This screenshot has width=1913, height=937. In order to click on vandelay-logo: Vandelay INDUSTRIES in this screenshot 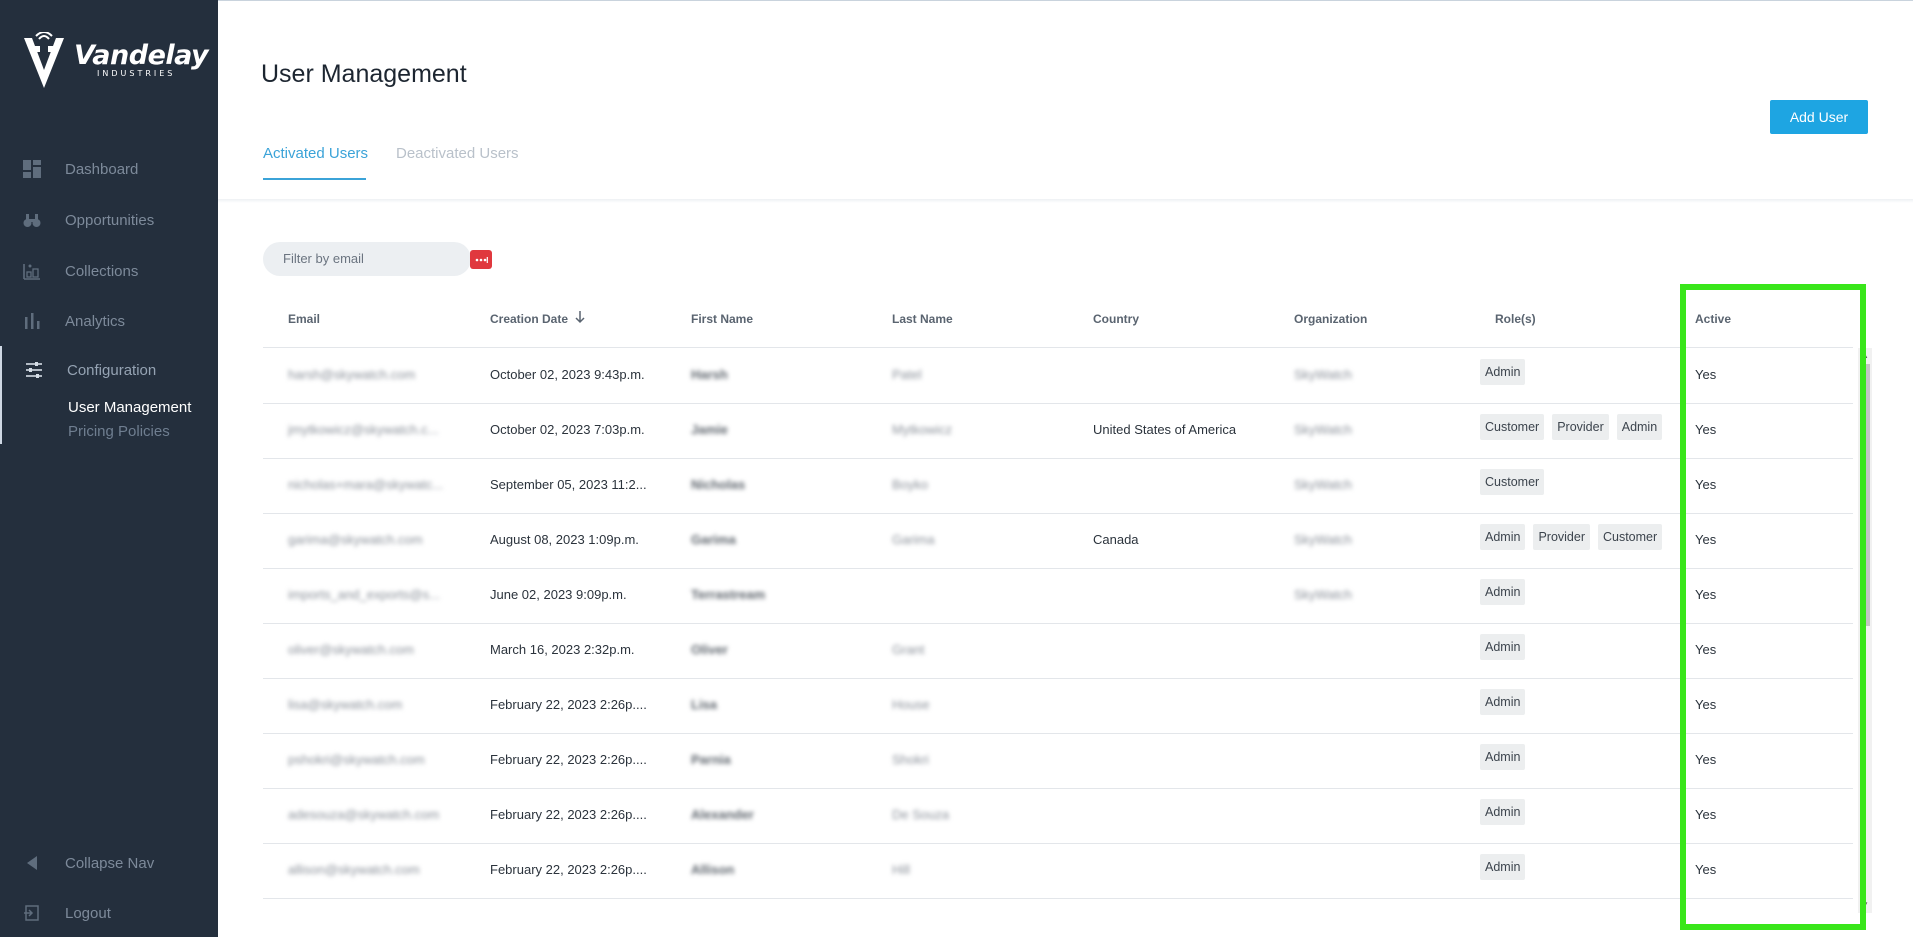, I will do `click(115, 61)`.